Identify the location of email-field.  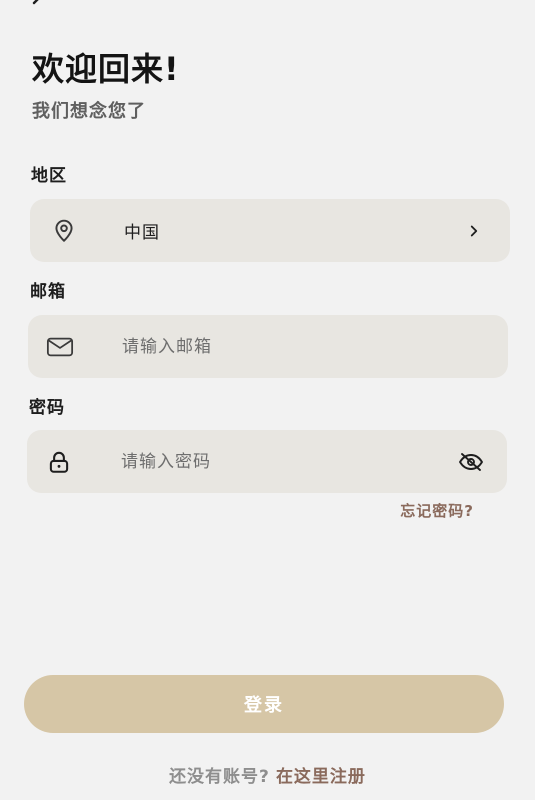
(268, 346).